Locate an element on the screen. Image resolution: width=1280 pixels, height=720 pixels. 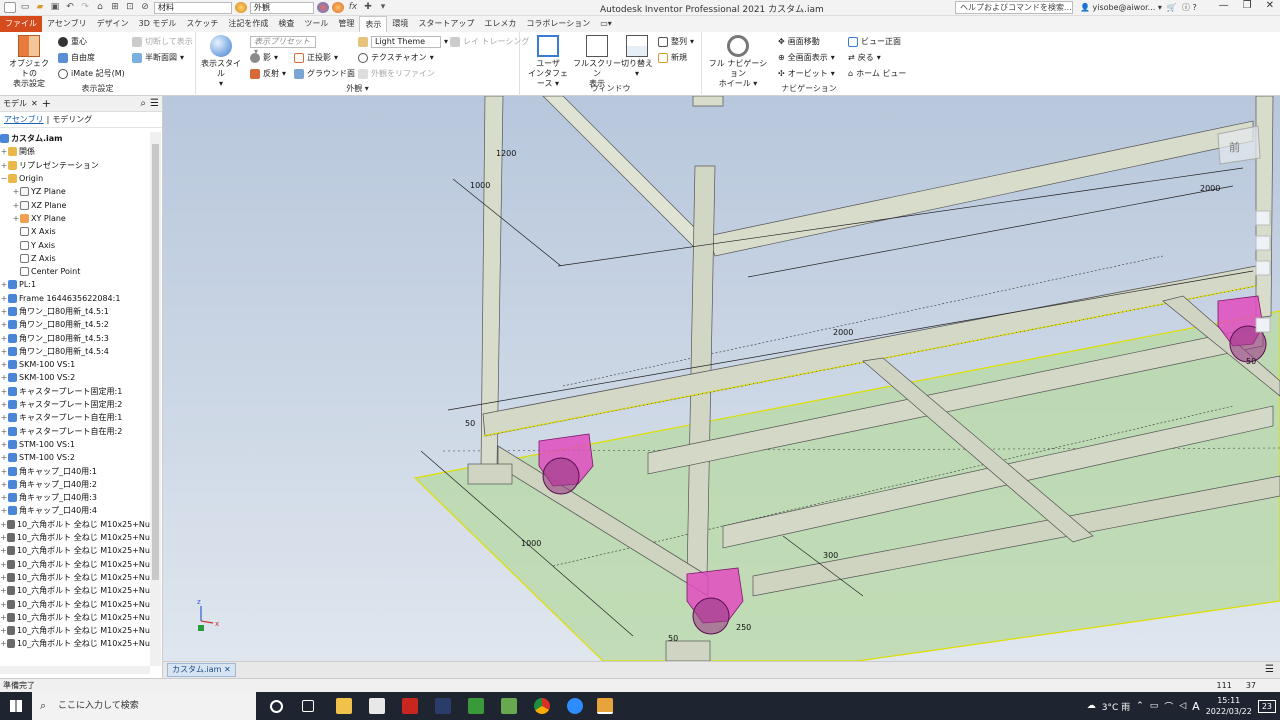
half-section-button: 半断面図 ▾ is located at coordinates (158, 58).